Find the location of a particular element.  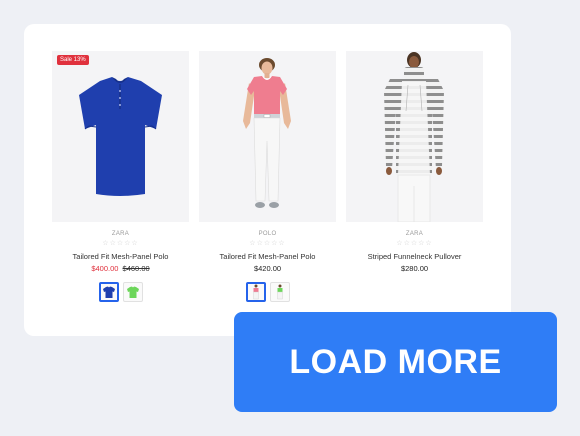

product-price: $280.00 is located at coordinates (414, 268).